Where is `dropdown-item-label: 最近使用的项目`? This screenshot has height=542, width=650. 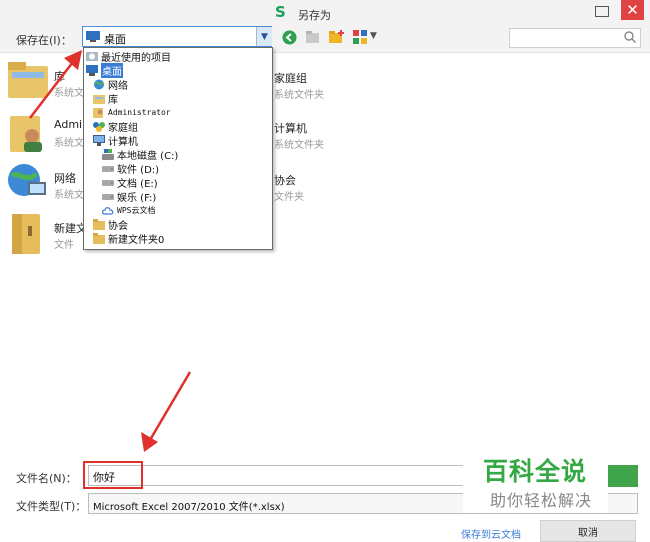
dropdown-item-label: 最近使用的项目 is located at coordinates (136, 58).